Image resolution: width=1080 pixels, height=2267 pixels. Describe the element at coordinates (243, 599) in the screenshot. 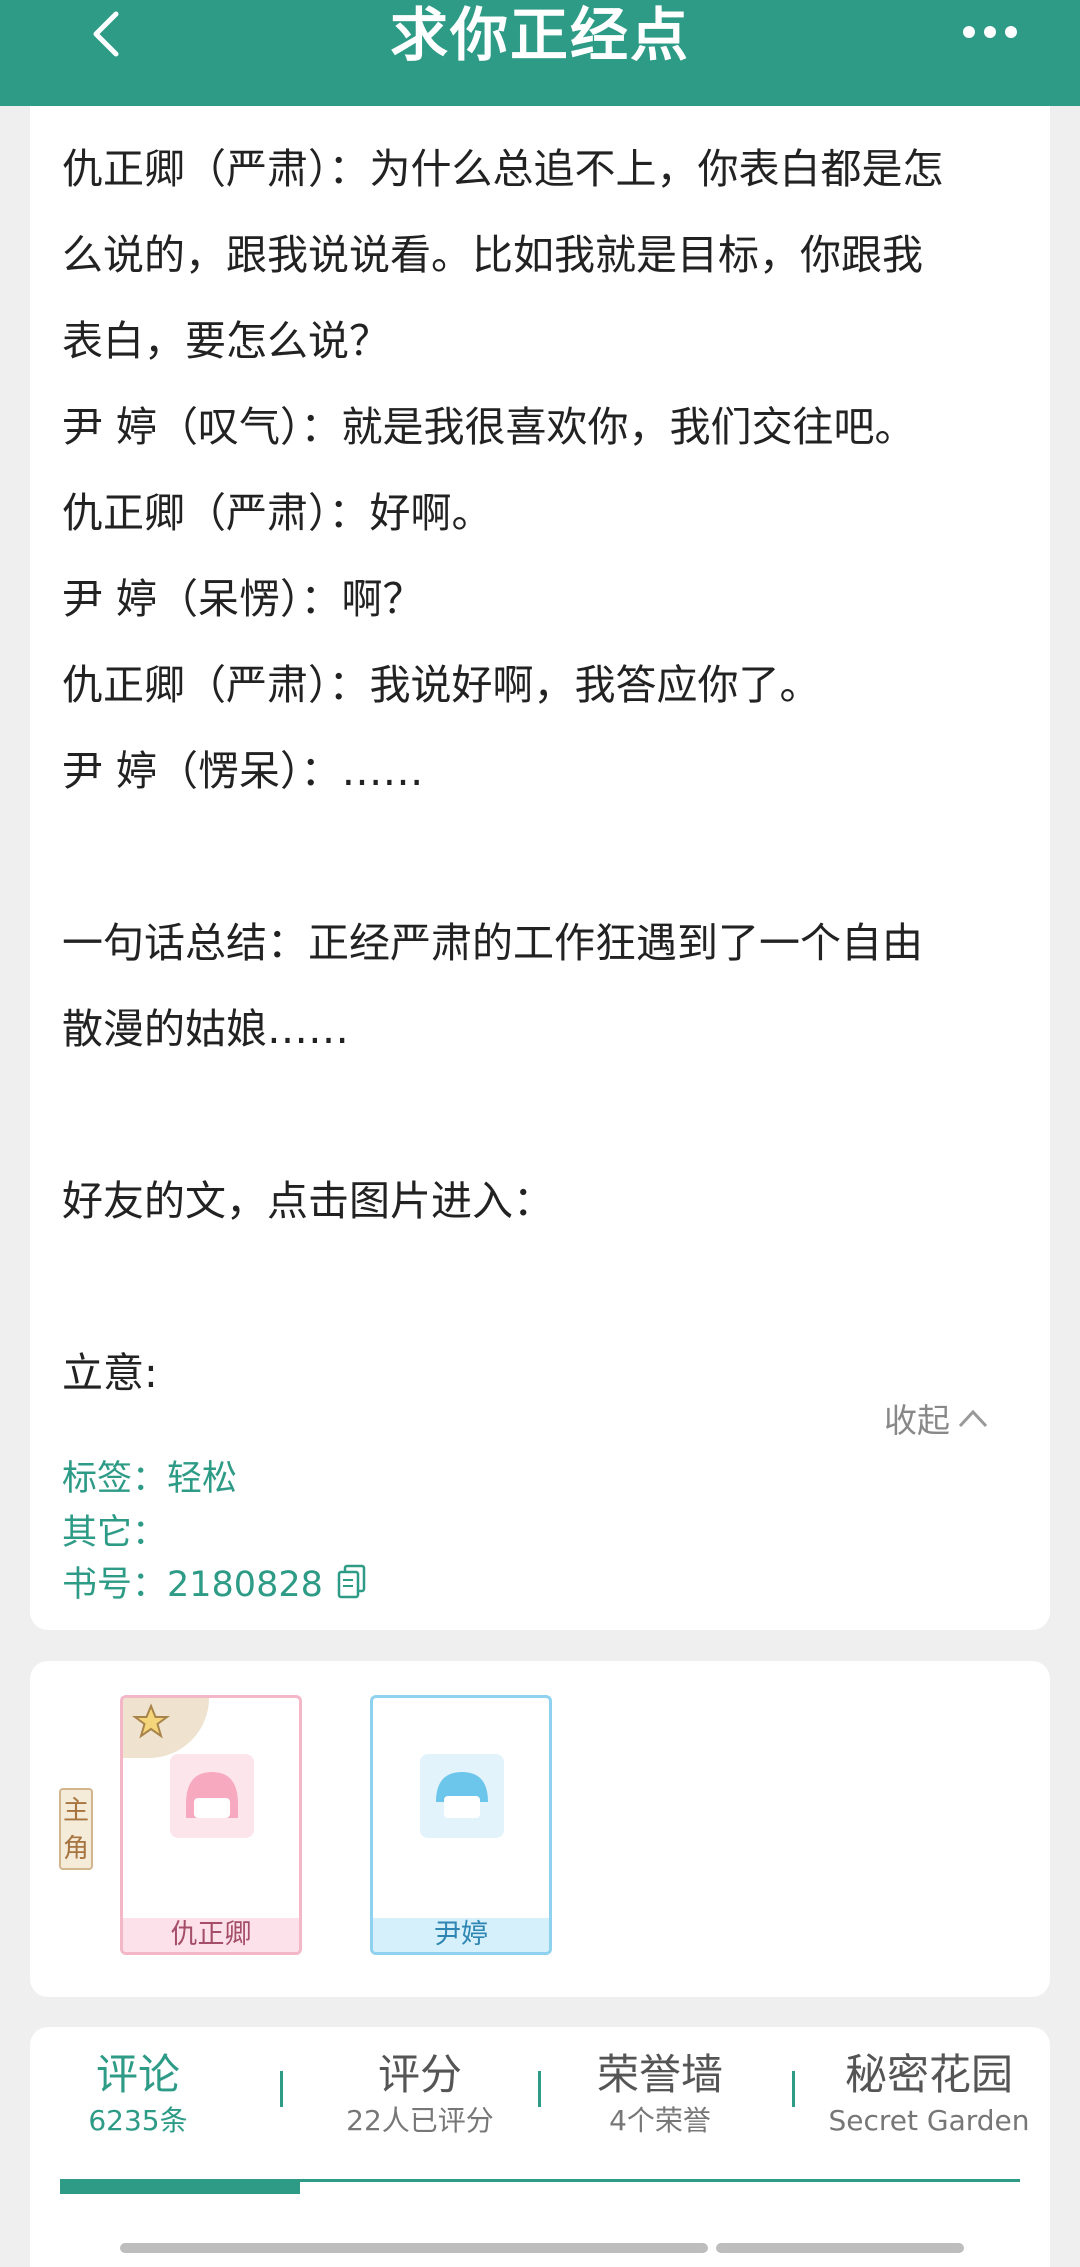

I see `intro-line: 尹 婷（呆愣）：啊？` at that location.